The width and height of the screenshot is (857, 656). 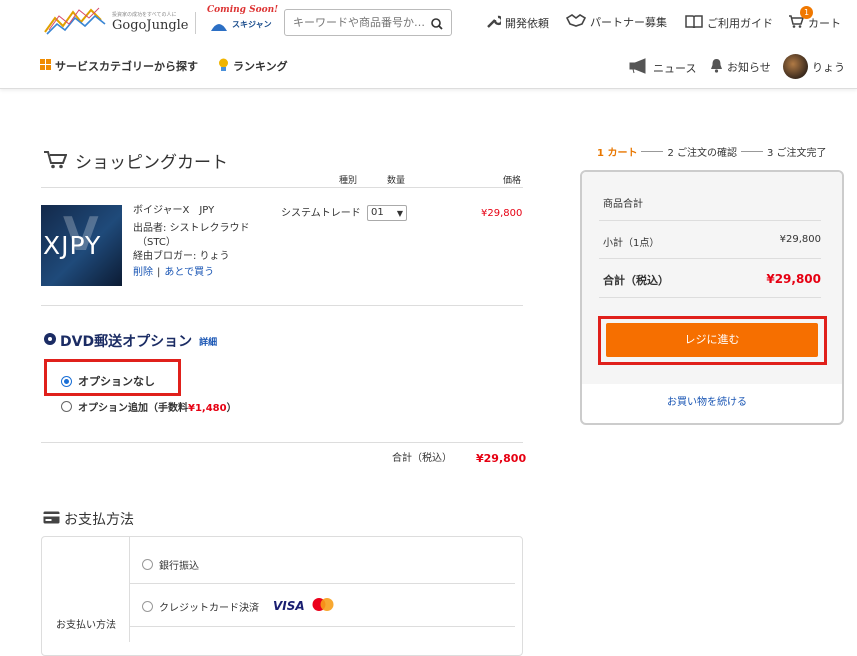 I want to click on notice-label: お知らせ, so click(x=749, y=67).